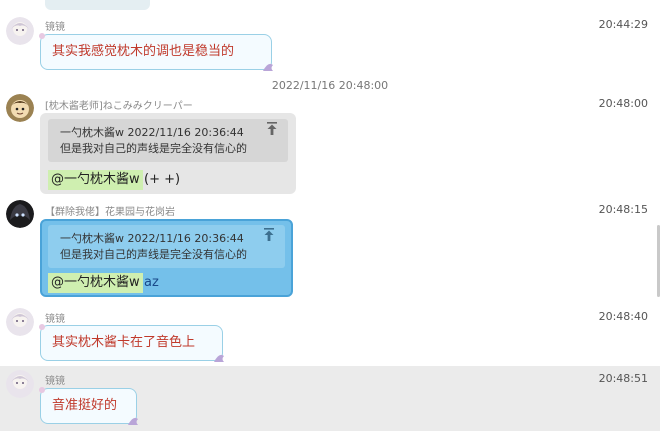 The width and height of the screenshot is (660, 431). I want to click on sender-name: 【群除我佬】花果园与花岗岩, so click(110, 210).